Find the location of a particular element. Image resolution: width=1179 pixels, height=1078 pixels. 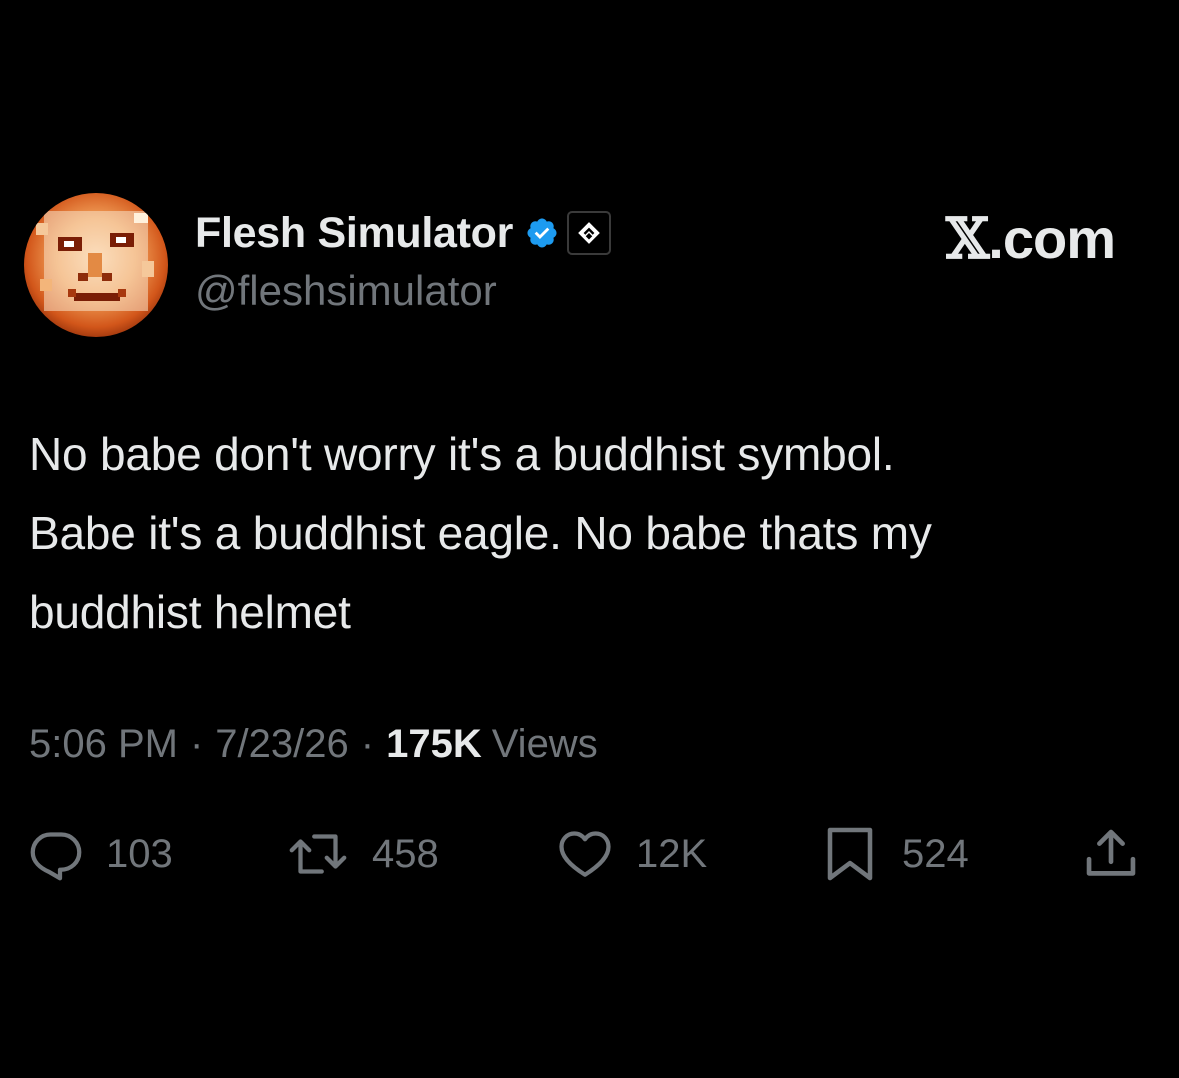

x-logo-icon: 𝕏 is located at coordinates (967, 239).